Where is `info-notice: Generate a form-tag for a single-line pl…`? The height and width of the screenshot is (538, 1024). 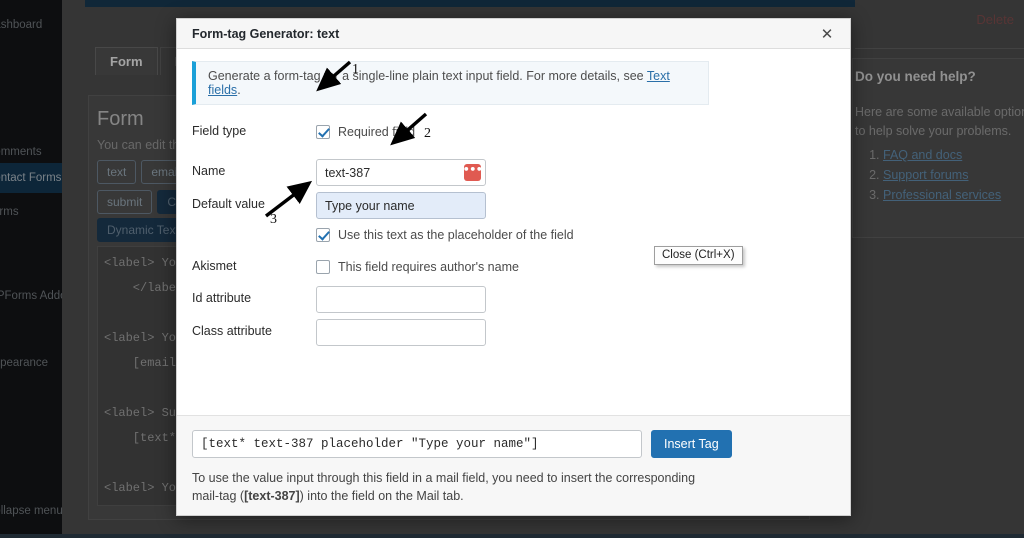 info-notice: Generate a form-tag for a single-line pl… is located at coordinates (450, 83).